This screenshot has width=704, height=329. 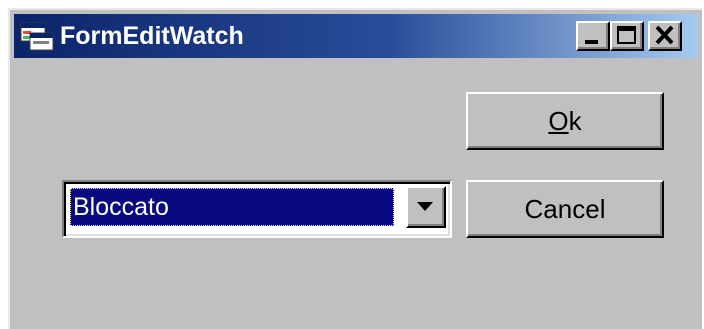 I want to click on ok-button: Ok, so click(x=565, y=121).